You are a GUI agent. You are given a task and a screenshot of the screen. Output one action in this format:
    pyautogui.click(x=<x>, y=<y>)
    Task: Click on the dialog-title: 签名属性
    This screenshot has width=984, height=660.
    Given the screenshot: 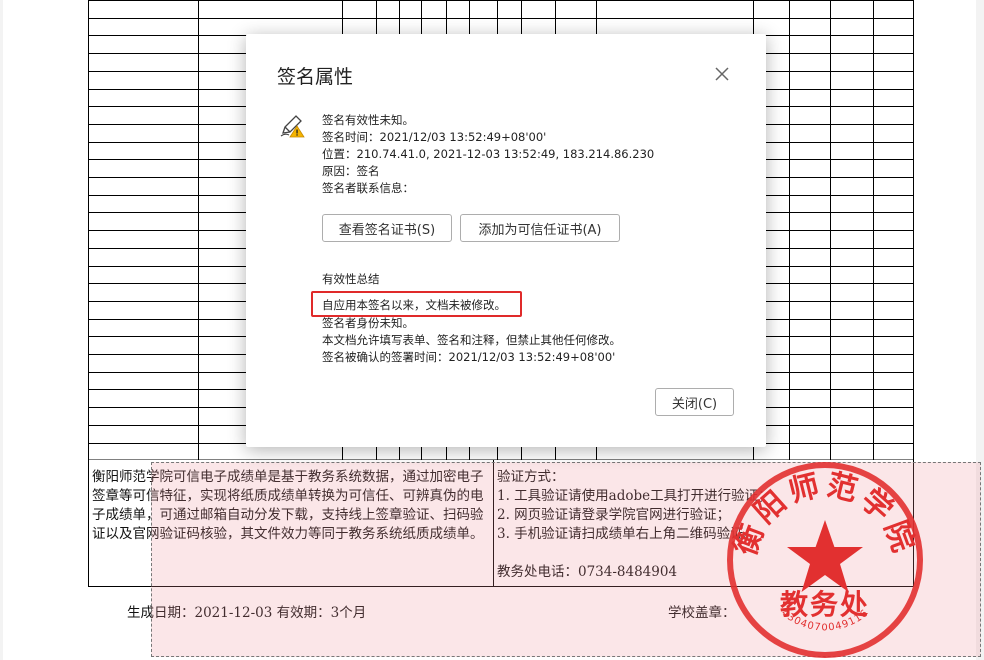 What is the action you would take?
    pyautogui.click(x=315, y=77)
    